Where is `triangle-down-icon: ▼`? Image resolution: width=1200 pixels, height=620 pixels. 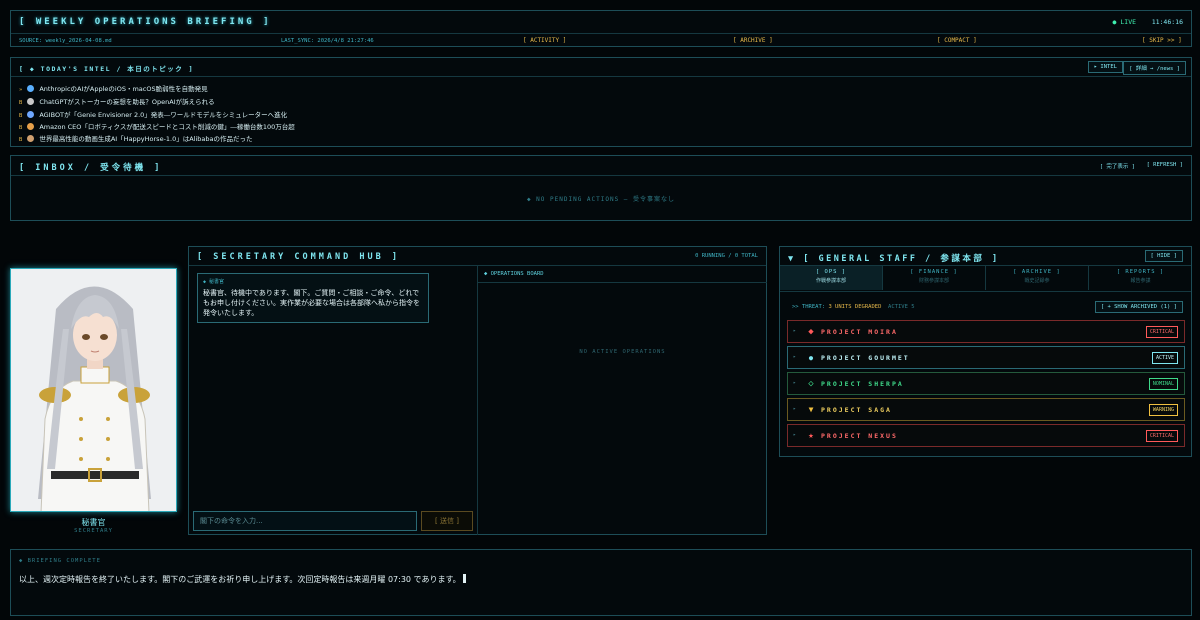
triangle-down-icon: ▼ is located at coordinates (811, 409).